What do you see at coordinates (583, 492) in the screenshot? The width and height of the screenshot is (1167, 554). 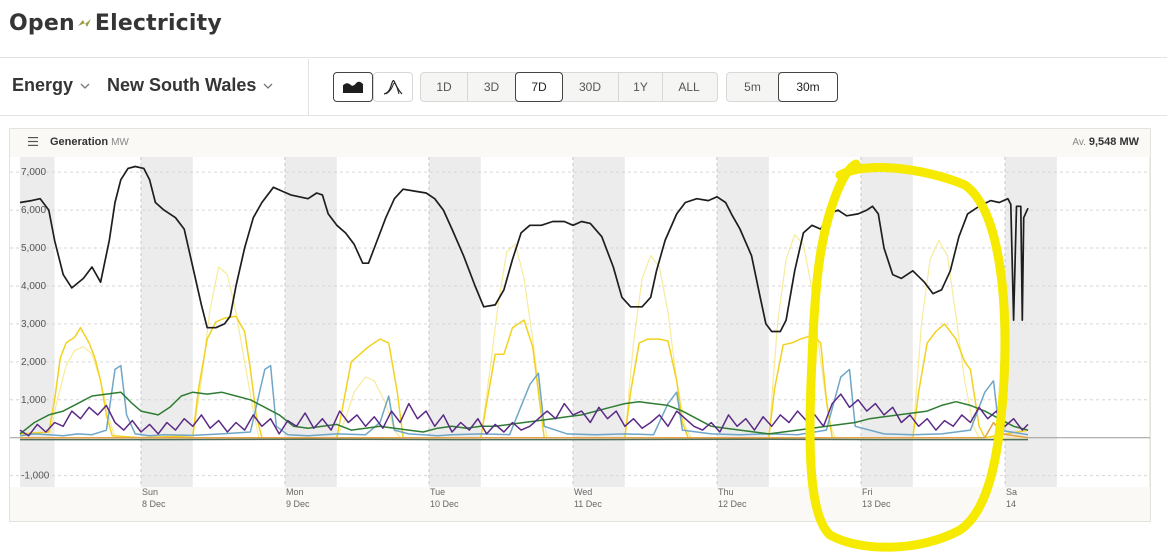 I see `x-tick-day: Wed` at bounding box center [583, 492].